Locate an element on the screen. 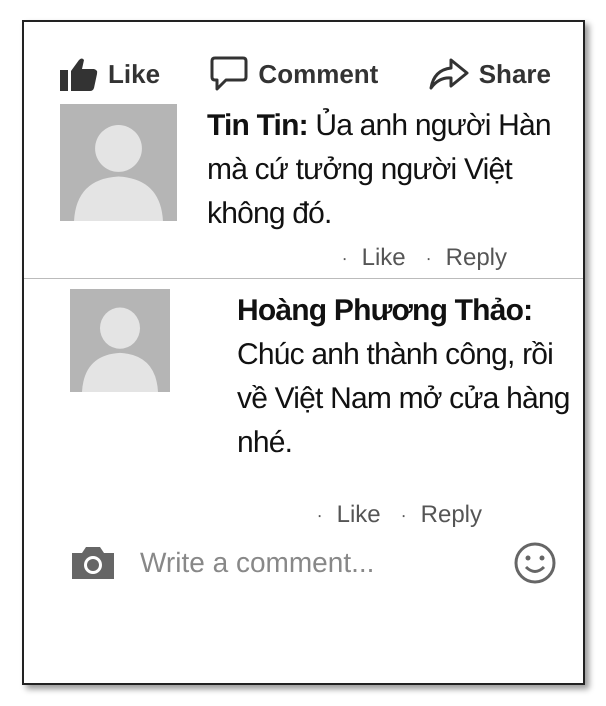  thumbs-up-icon is located at coordinates (79, 74).